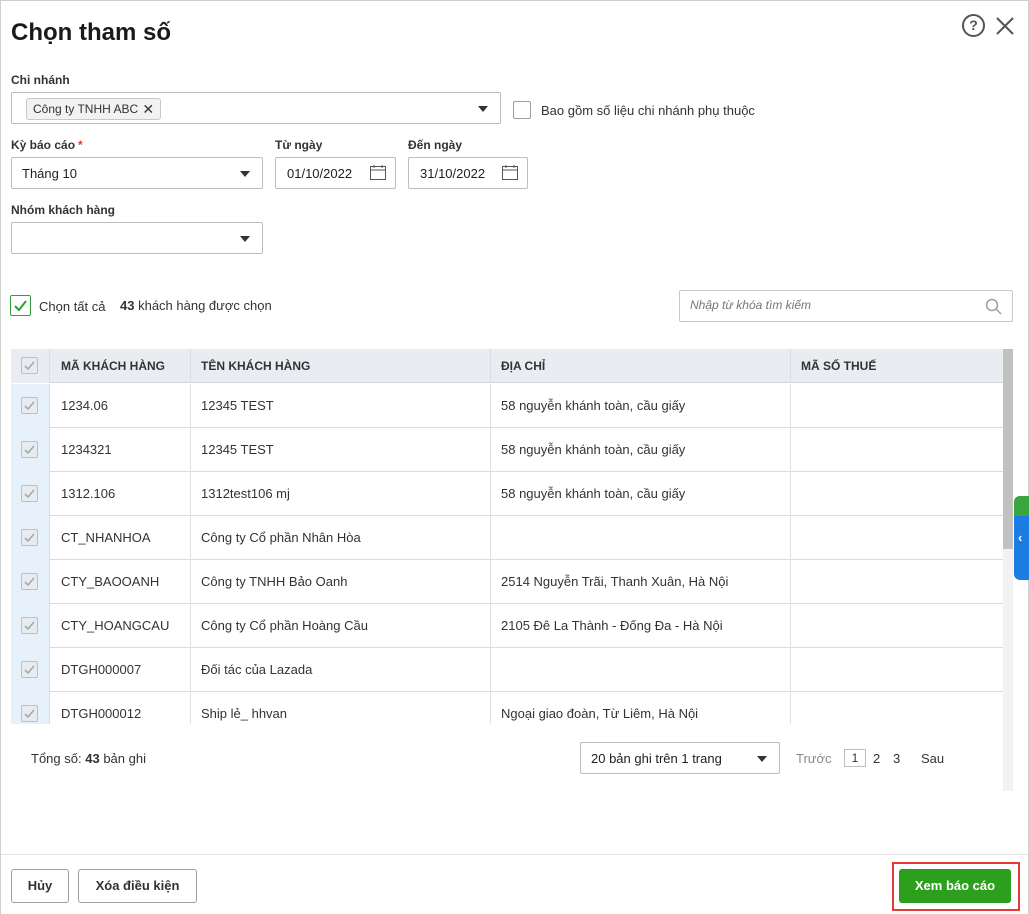 The width and height of the screenshot is (1029, 914). What do you see at coordinates (137, 238) in the screenshot?
I see `customer-group-select` at bounding box center [137, 238].